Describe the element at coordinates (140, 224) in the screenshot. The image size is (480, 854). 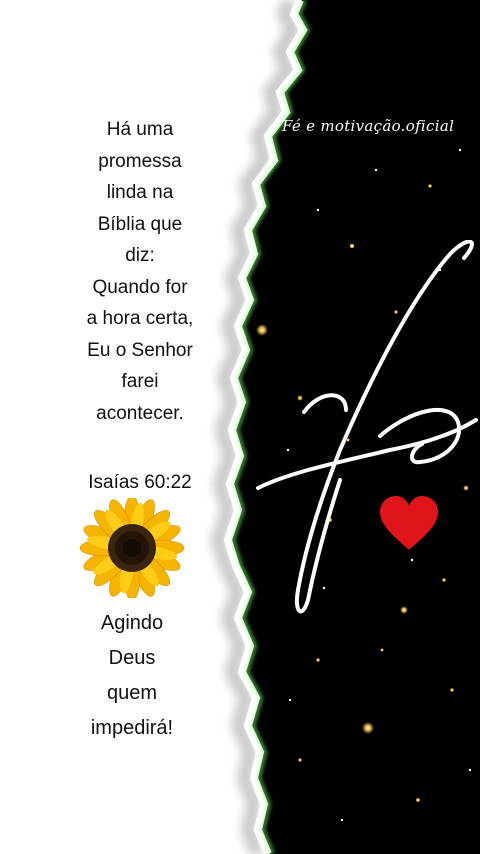
I see `promise-line: Bíblia que` at that location.